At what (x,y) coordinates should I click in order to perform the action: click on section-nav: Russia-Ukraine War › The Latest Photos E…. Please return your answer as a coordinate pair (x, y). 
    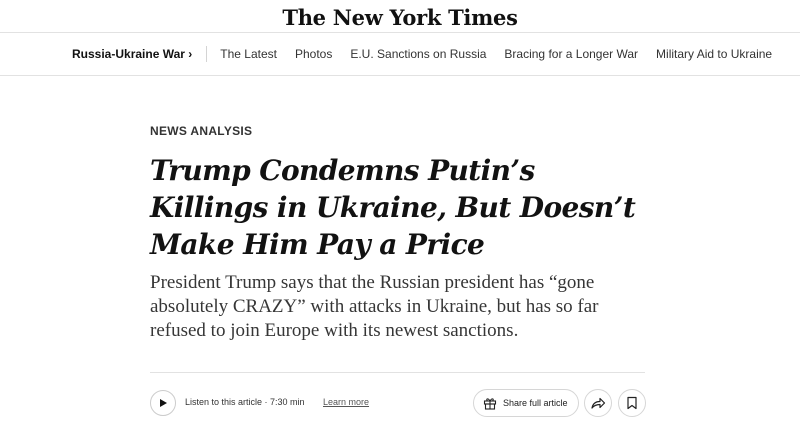
    Looking at the image, I should click on (400, 54).